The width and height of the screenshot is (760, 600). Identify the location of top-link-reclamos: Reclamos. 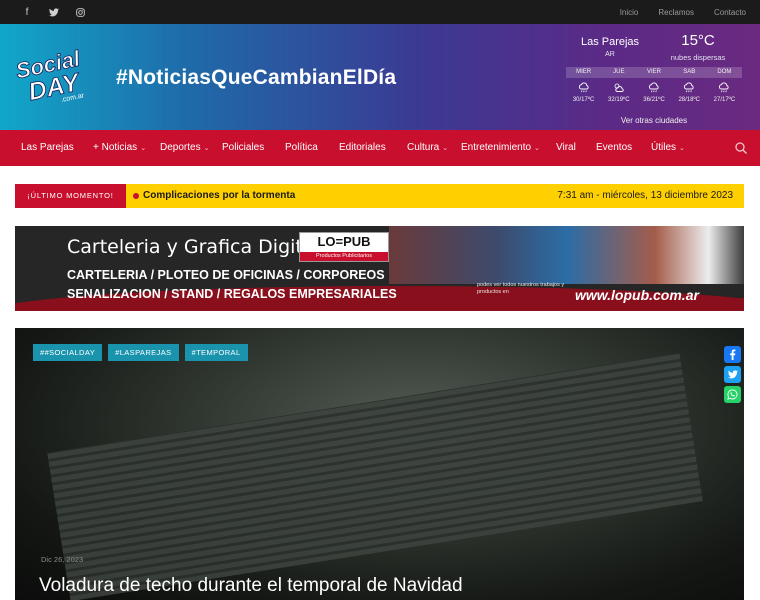
(676, 12).